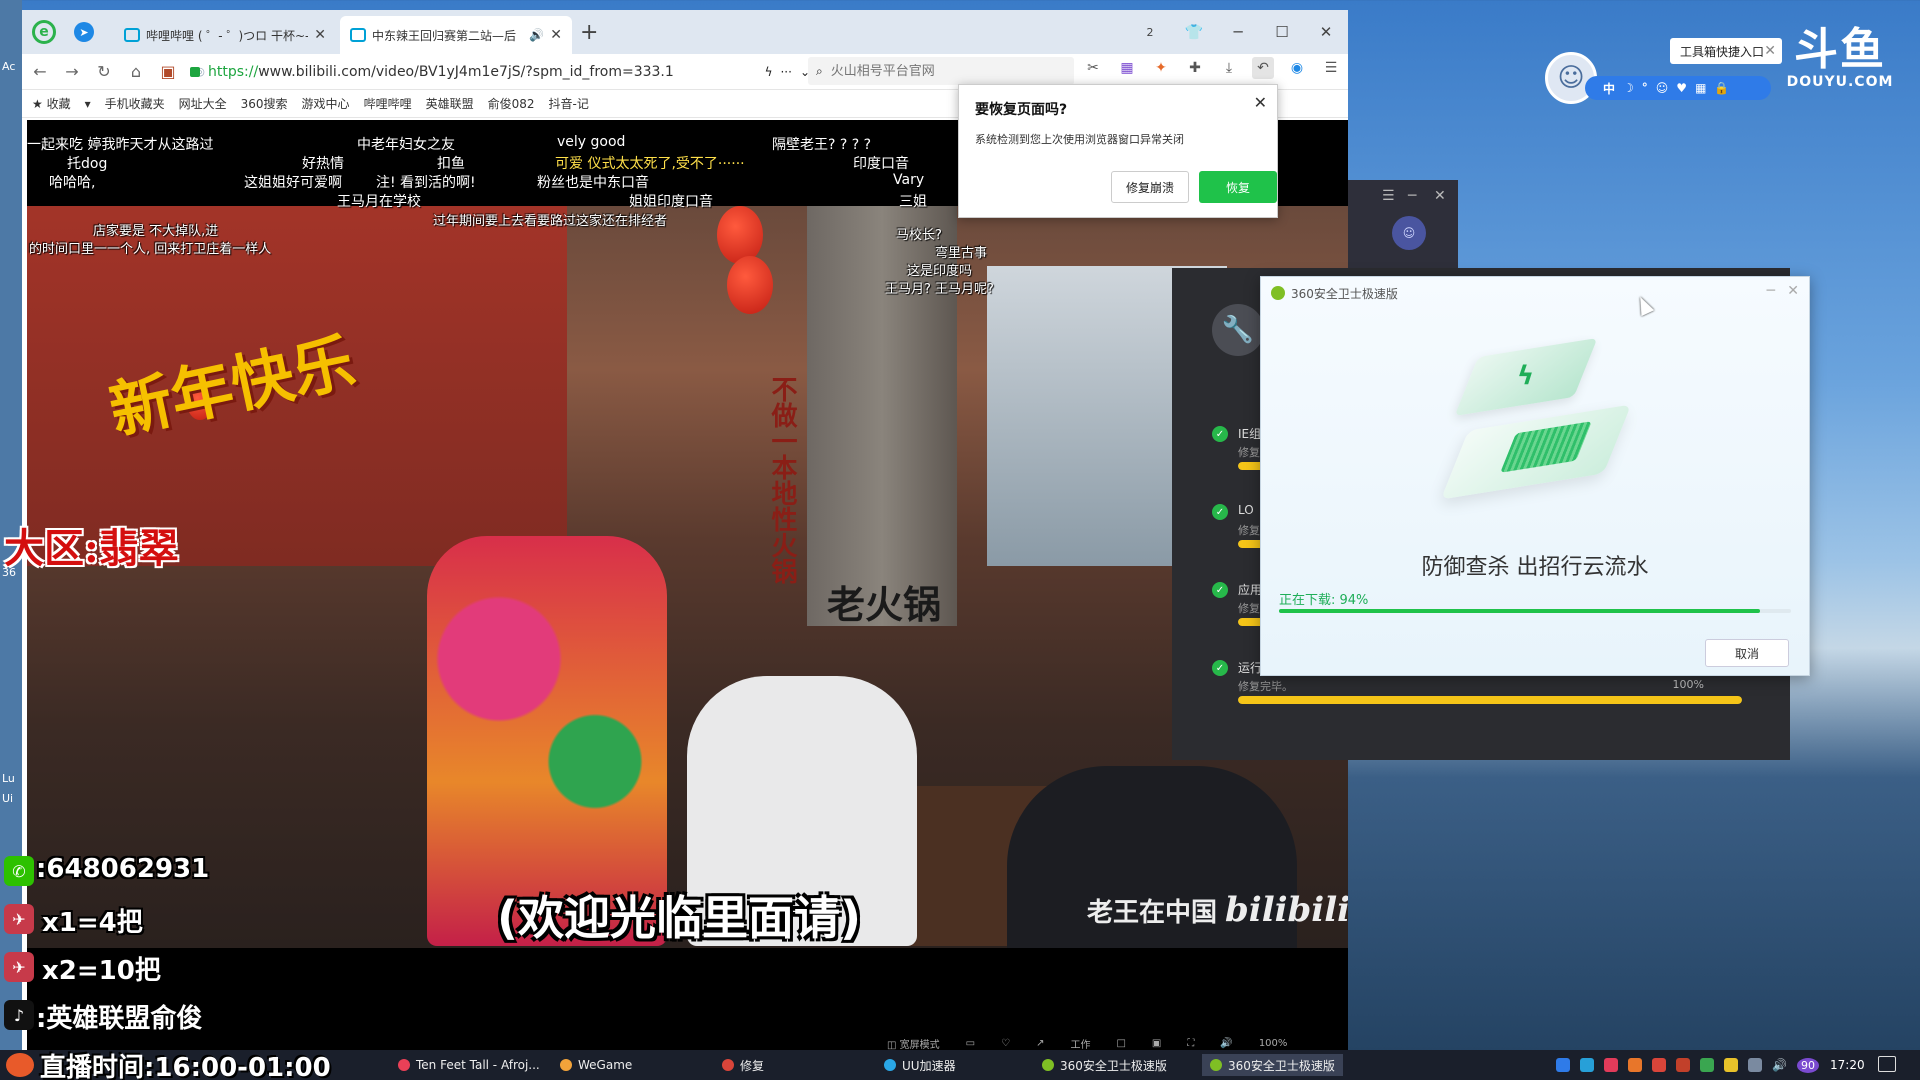 The width and height of the screenshot is (1920, 1080). I want to click on theater-icon: □, so click(1120, 1043).